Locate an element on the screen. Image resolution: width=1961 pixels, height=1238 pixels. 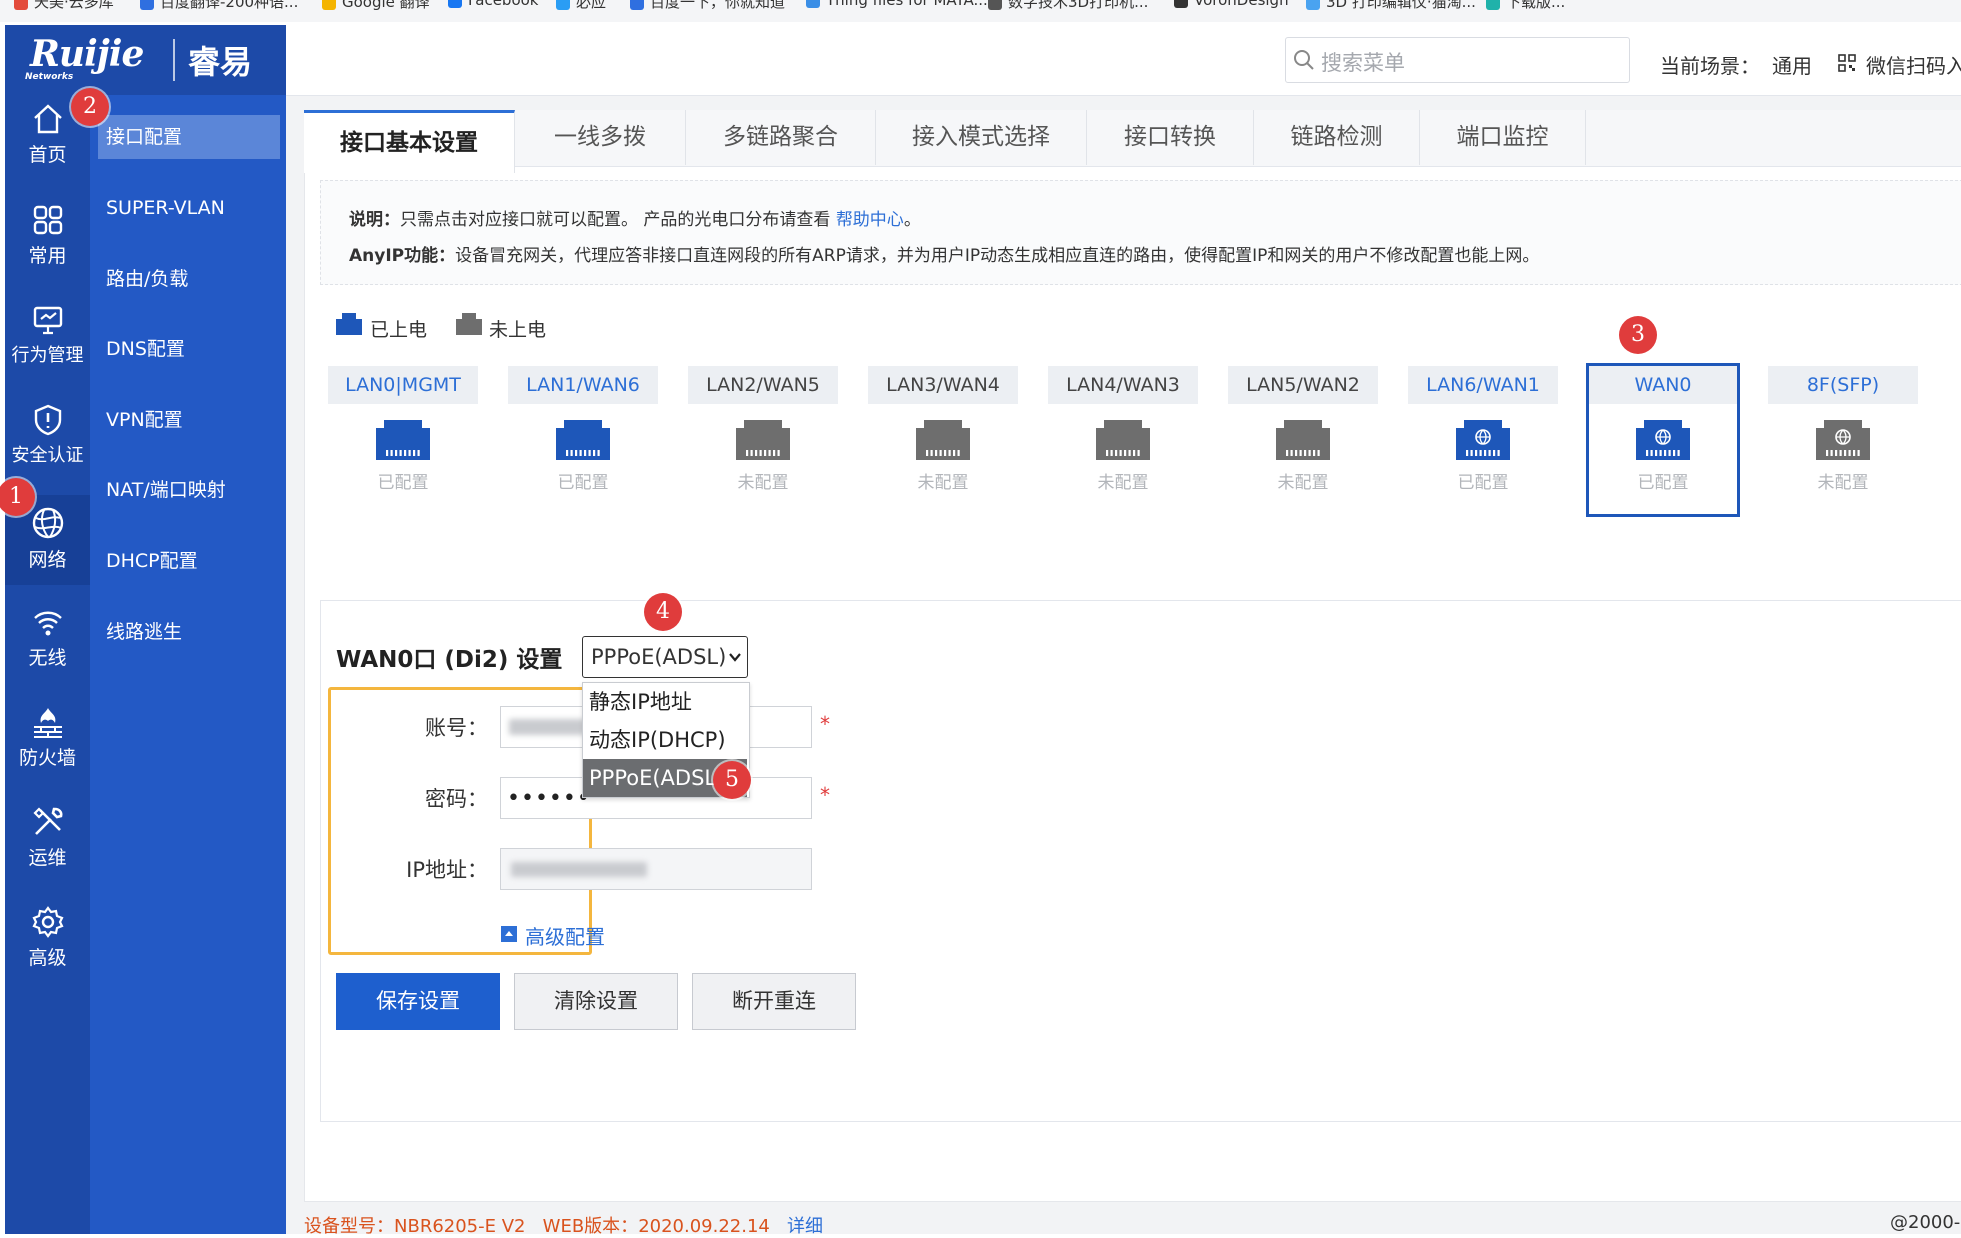
rail-label: 常用 is located at coordinates (47, 256).